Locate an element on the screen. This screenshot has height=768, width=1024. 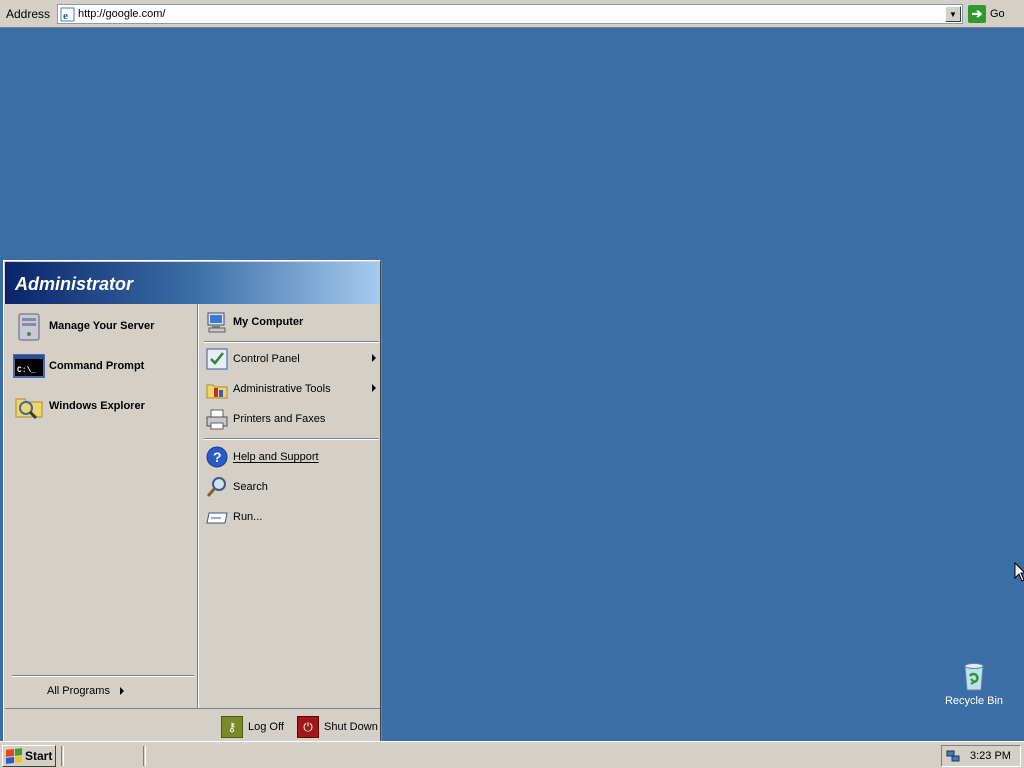
go-arrow-icon: ➔ is located at coordinates (977, 14).